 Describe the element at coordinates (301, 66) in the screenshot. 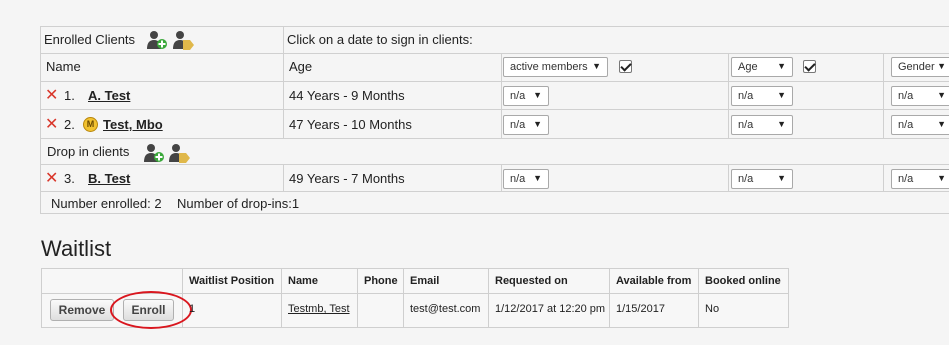

I see `column-header-age: Age` at that location.